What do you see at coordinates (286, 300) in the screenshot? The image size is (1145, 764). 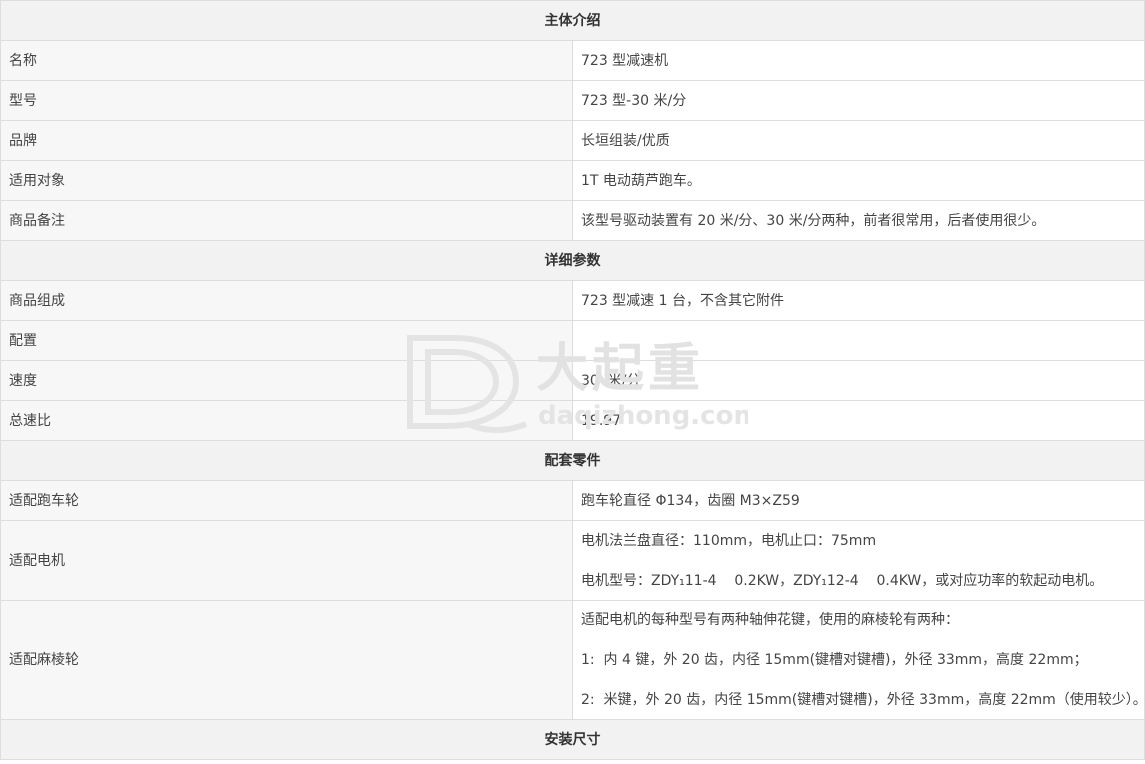 I see `row-label: 商品组成` at bounding box center [286, 300].